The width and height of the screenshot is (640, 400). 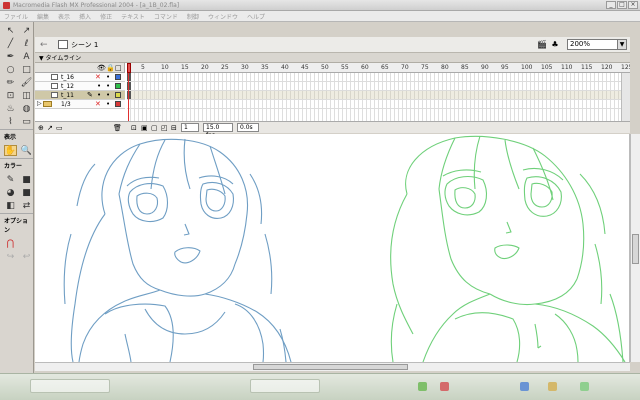 What do you see at coordinates (10, 179) in the screenshot?
I see `stroke-color-icon: ✎` at bounding box center [10, 179].